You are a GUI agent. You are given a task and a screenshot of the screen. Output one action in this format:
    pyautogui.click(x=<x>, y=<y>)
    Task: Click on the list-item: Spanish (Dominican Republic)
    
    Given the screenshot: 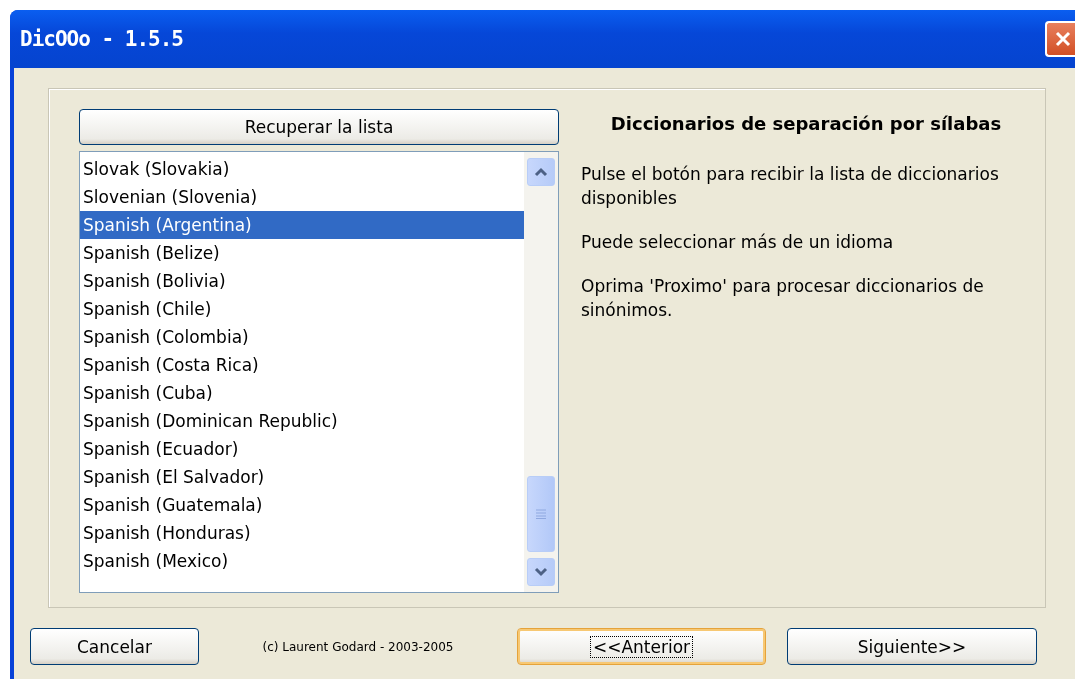 What is the action you would take?
    pyautogui.click(x=302, y=421)
    